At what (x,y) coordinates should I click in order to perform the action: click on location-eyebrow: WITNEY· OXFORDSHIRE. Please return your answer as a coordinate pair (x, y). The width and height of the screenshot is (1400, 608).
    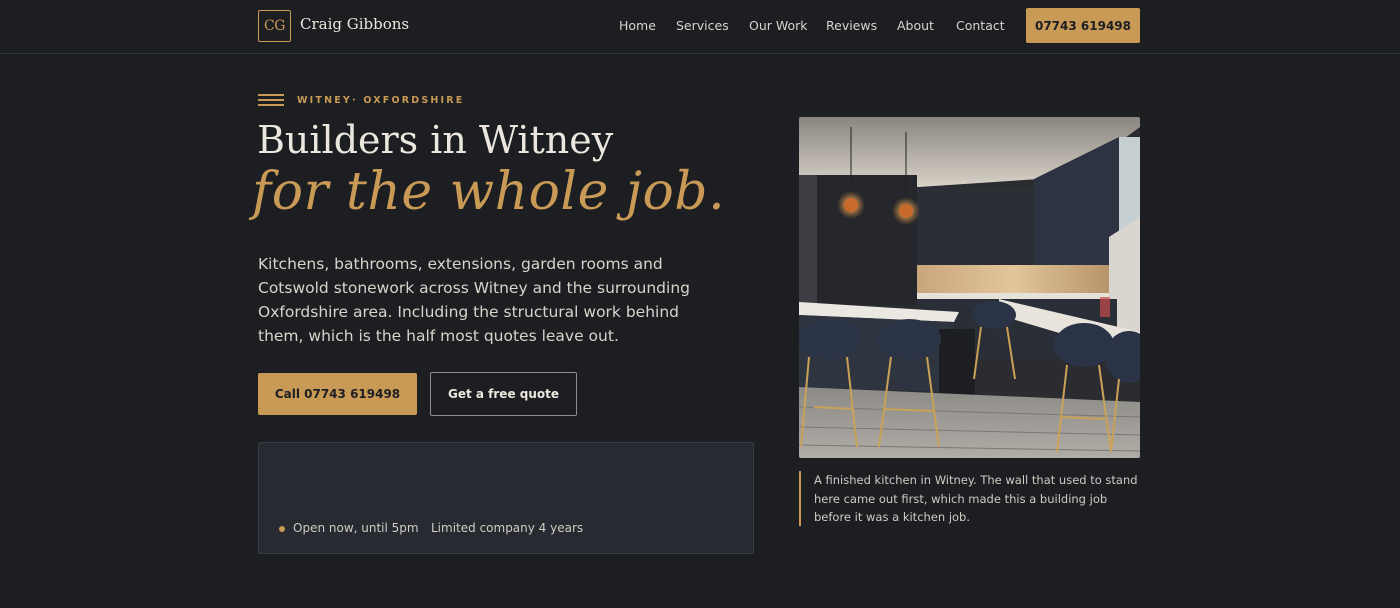
    Looking at the image, I should click on (381, 100).